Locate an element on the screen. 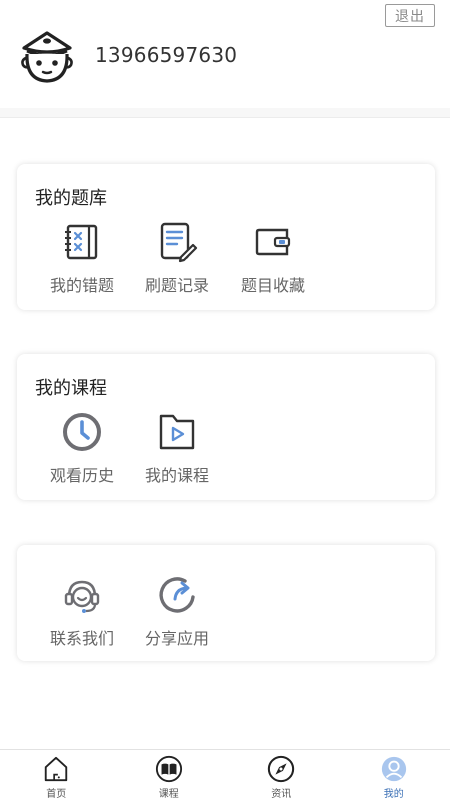 The height and width of the screenshot is (800, 450). headset-support-icon is located at coordinates (82, 596).